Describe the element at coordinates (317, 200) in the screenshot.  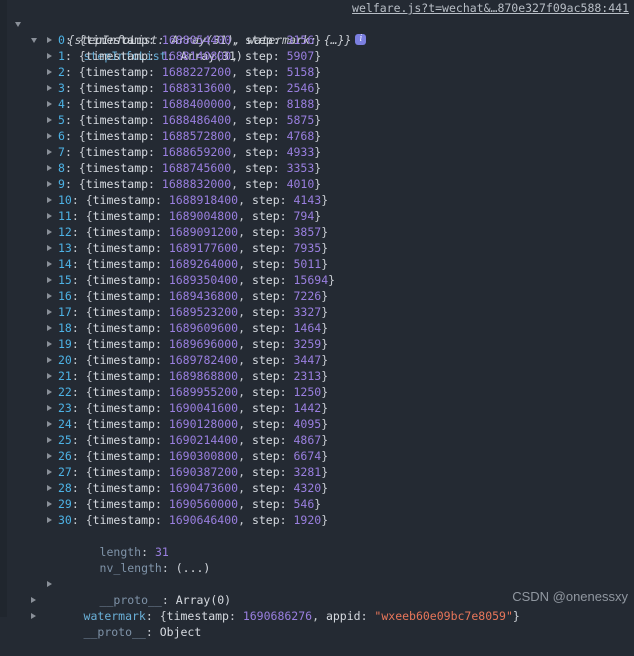
I see `tree-row-array-entry: 10: {timestamp: 1688918400, step: 4143}` at that location.